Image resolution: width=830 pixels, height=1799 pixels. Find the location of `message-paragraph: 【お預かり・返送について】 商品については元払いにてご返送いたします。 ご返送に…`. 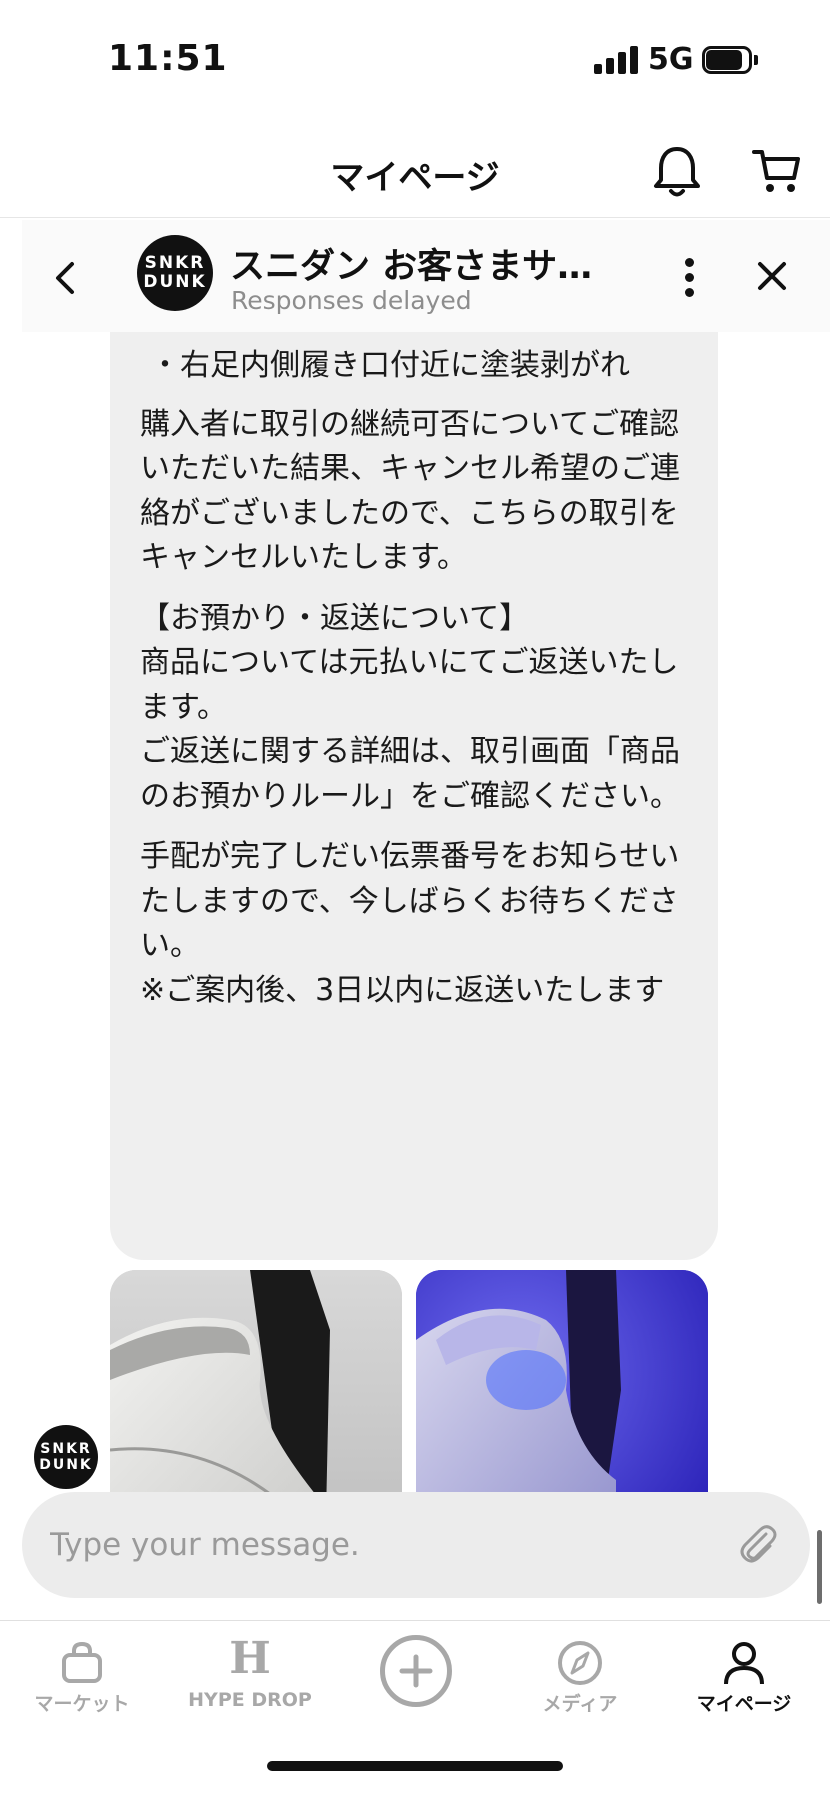

message-paragraph: 【お預かり・返送について】 商品については元払いにてご返送いたします。 ご返送に… is located at coordinates (410, 707).